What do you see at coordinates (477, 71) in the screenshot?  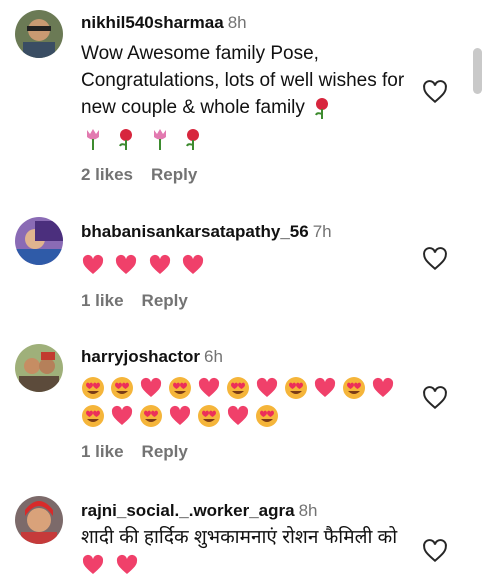 I see `scrollbar-thumb` at bounding box center [477, 71].